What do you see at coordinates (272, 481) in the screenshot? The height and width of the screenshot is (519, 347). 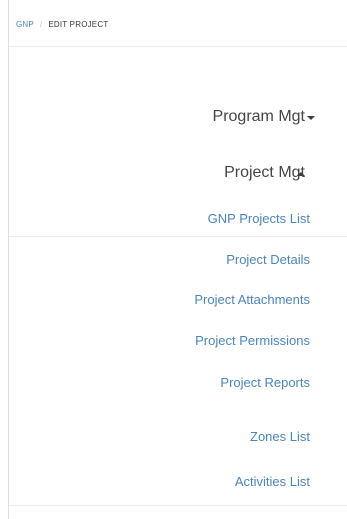 I see `menu-item-activities-list: Activities List` at bounding box center [272, 481].